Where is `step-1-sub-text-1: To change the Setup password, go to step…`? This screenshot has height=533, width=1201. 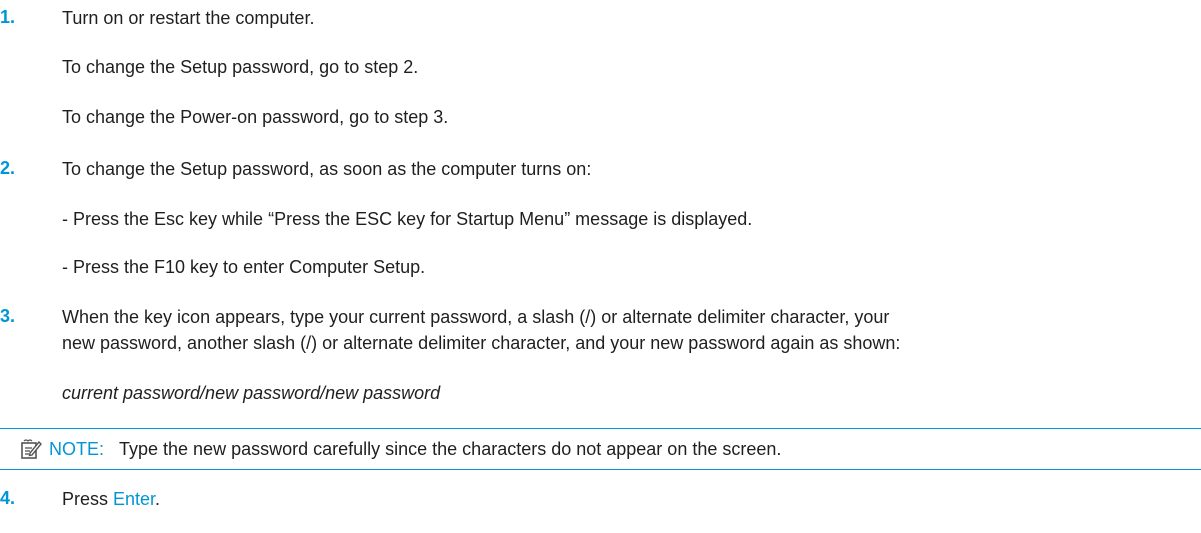 step-1-sub-text-1: To change the Setup password, go to step… is located at coordinates (240, 67).